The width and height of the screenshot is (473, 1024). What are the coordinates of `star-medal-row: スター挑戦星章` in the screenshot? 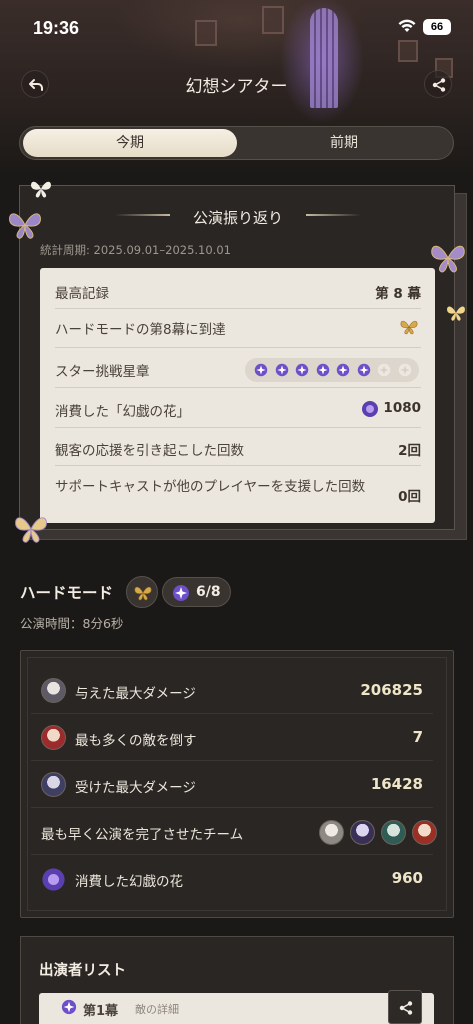 It's located at (238, 372).